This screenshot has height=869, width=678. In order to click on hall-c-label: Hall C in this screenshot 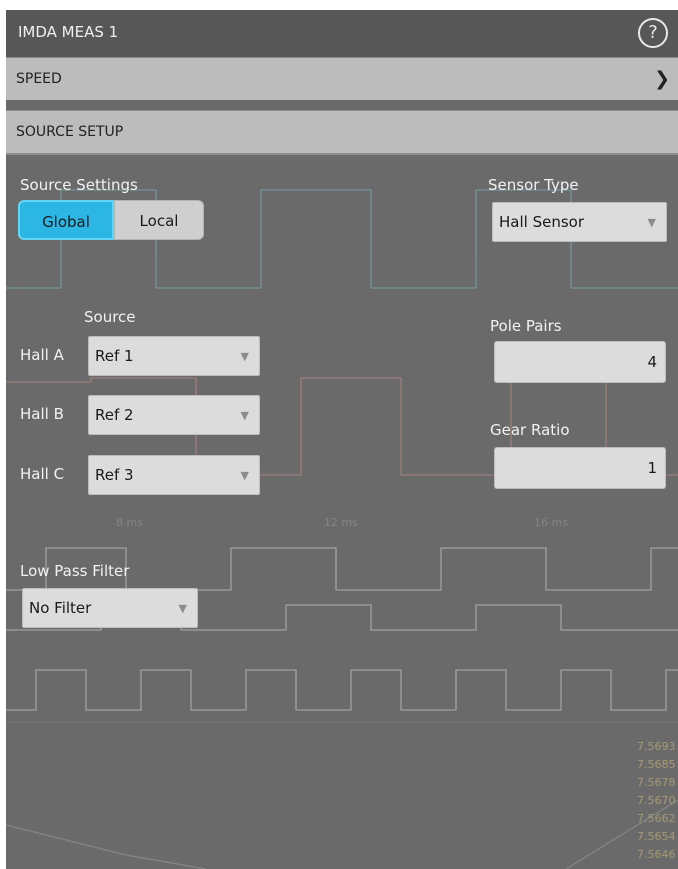, I will do `click(42, 474)`.